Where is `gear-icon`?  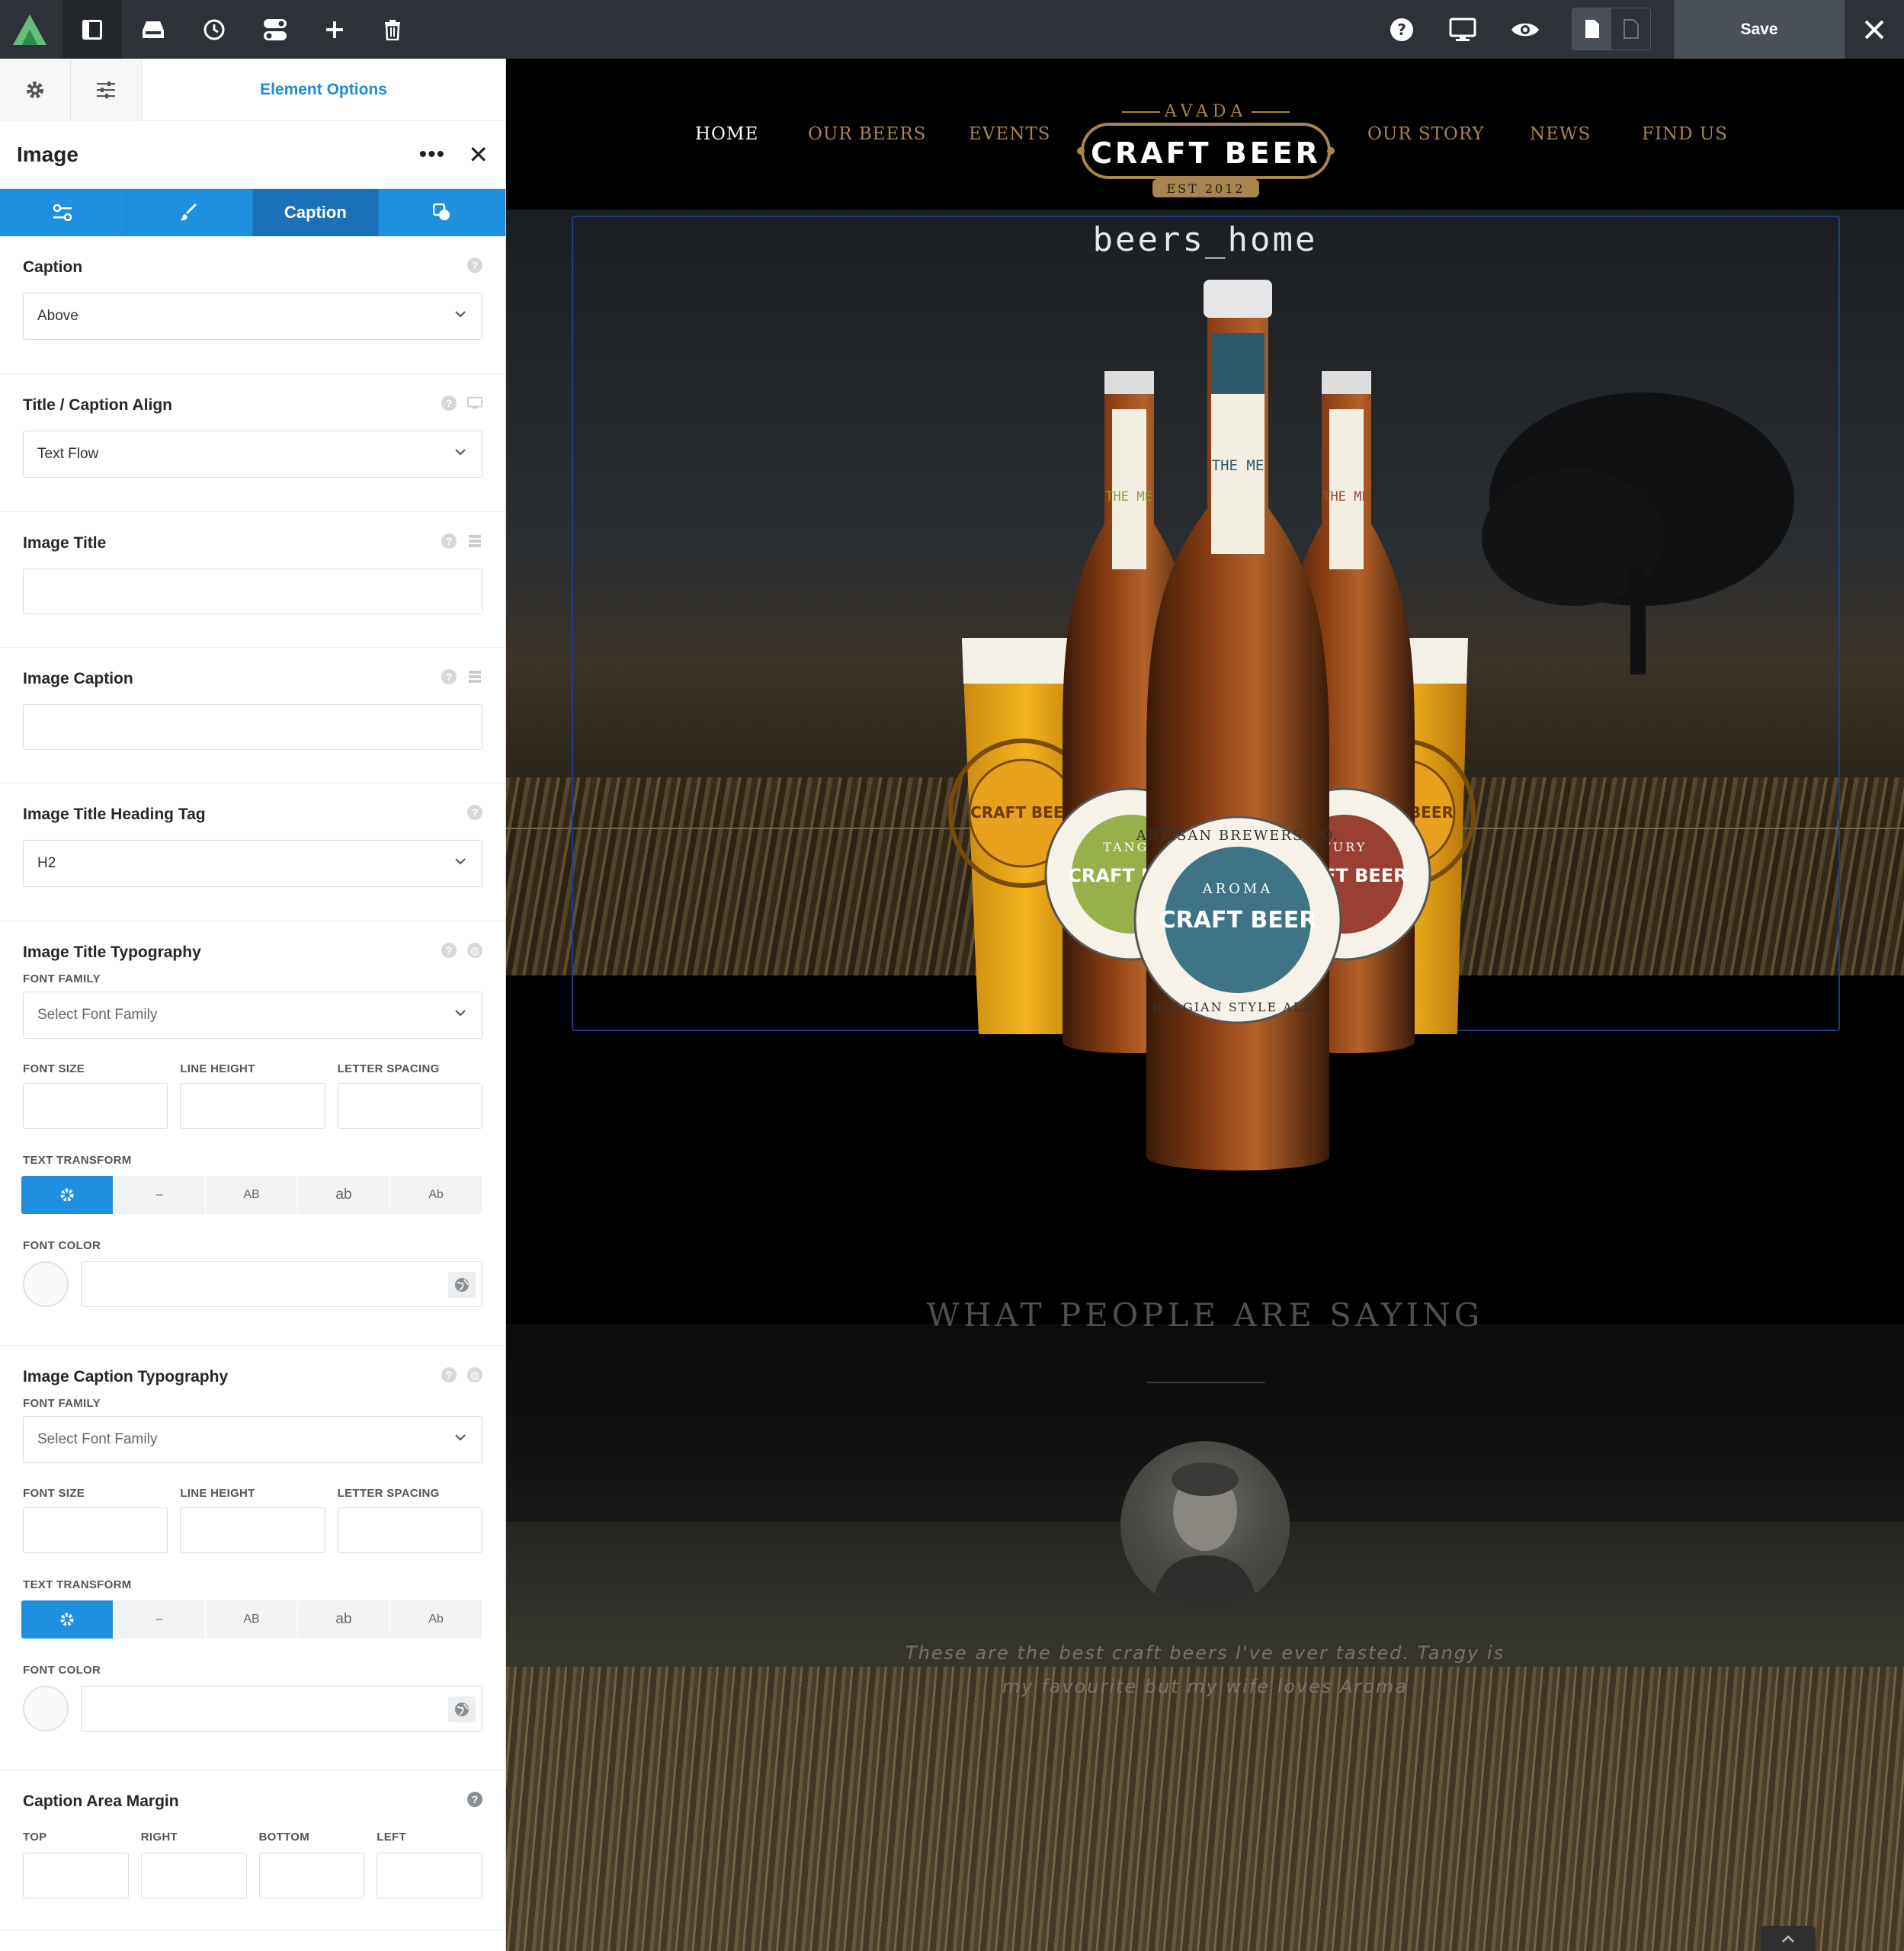
gear-icon is located at coordinates (35, 90).